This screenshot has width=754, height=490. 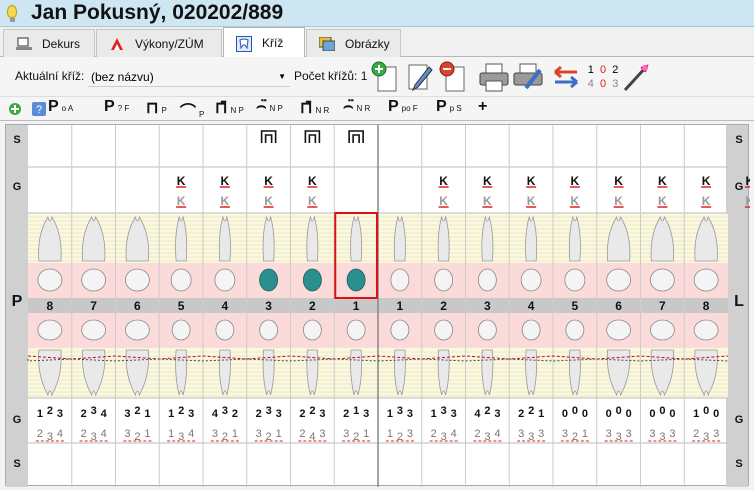 I want to click on symbol-button-3: ⌒ P, so click(x=192, y=109).